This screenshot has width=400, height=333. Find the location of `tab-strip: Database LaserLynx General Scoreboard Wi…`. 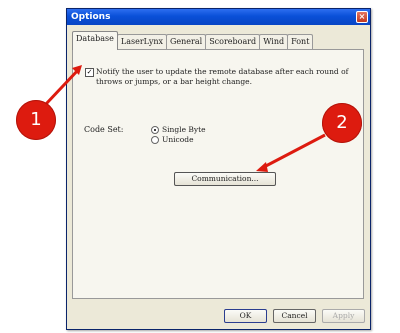

tab-strip: Database LaserLynx General Scoreboard Wi… is located at coordinates (193, 40).